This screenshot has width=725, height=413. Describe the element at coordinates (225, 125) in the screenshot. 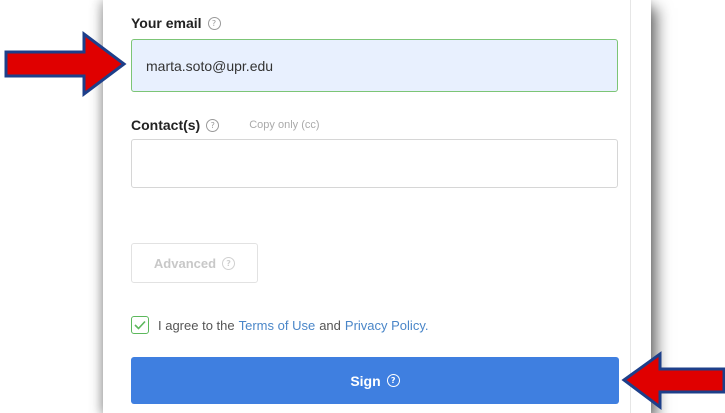

I see `contacts-label-row: Contact(s) ? Copy only (cc)` at that location.